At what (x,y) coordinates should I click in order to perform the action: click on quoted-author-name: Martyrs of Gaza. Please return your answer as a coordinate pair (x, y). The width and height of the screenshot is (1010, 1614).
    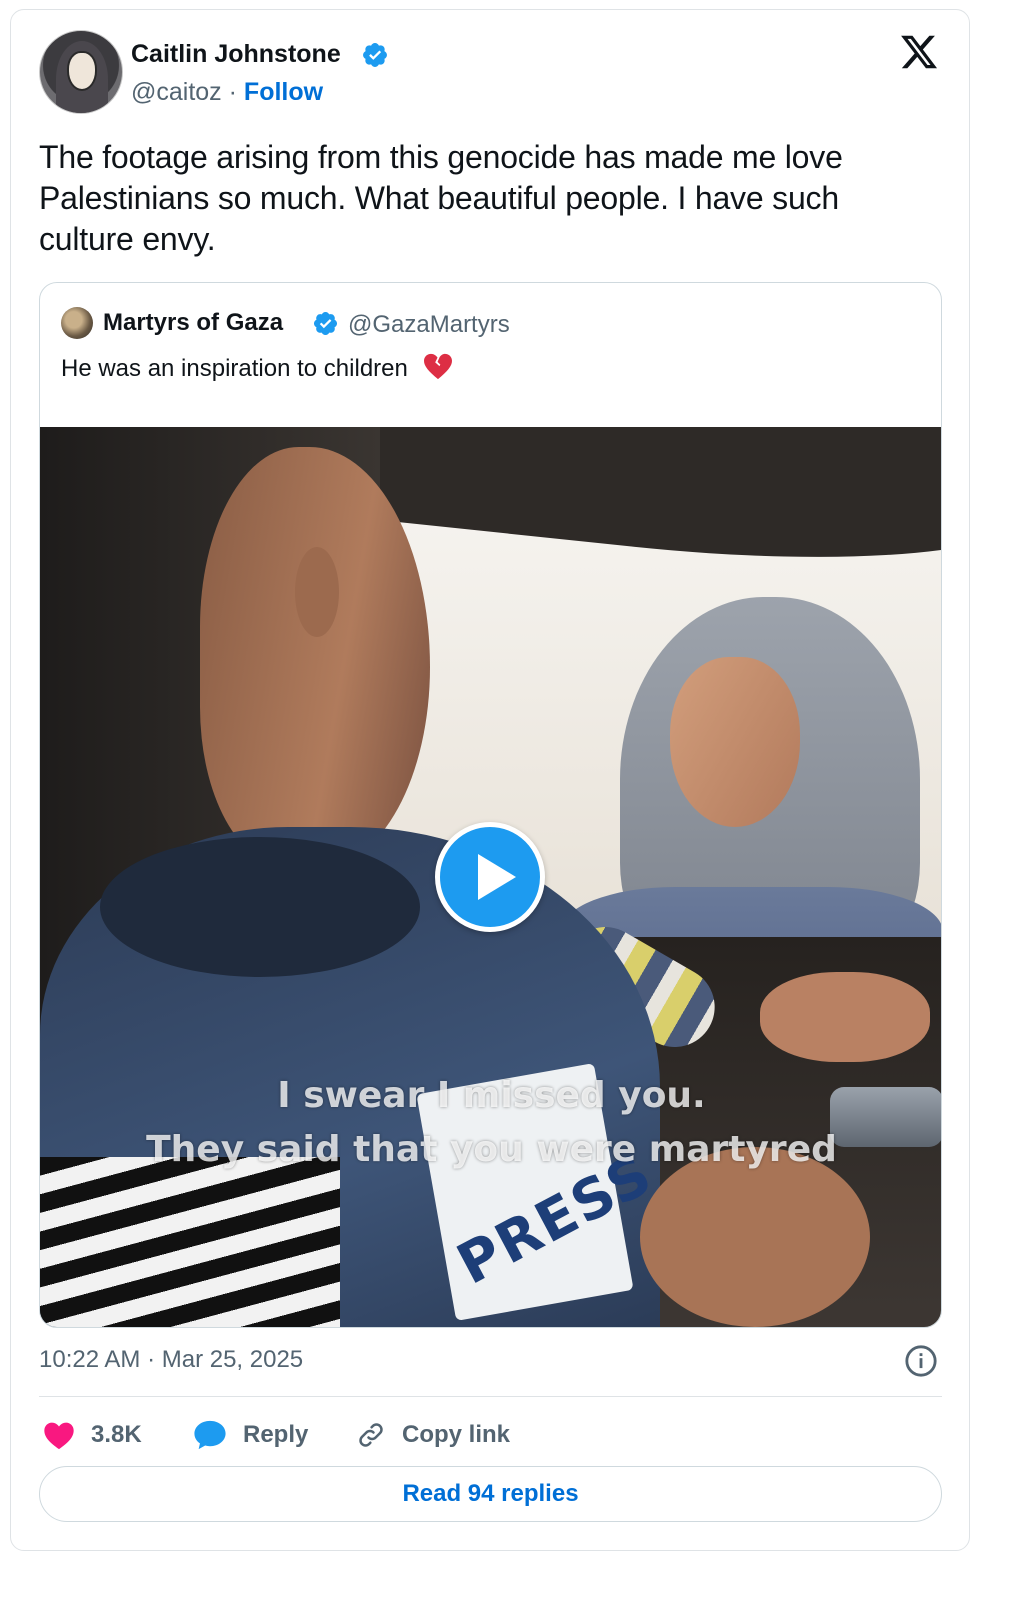
    Looking at the image, I should click on (193, 323).